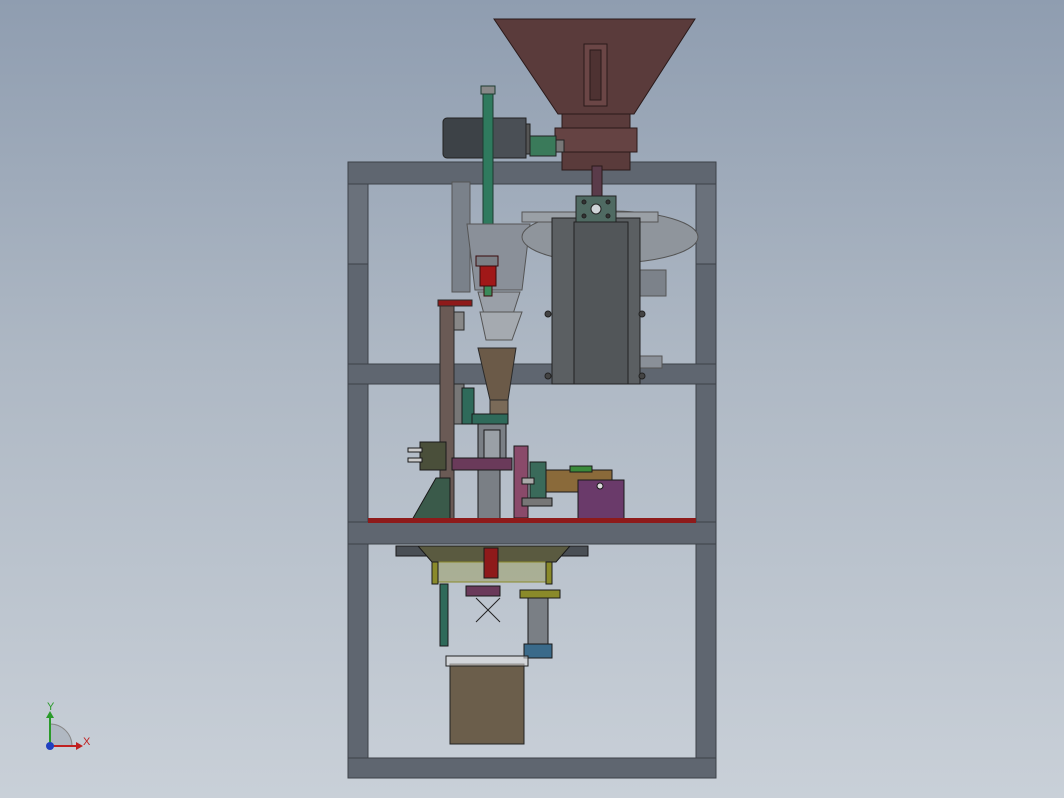 The width and height of the screenshot is (1064, 798). I want to click on middle-red-plate, so click(532, 520).